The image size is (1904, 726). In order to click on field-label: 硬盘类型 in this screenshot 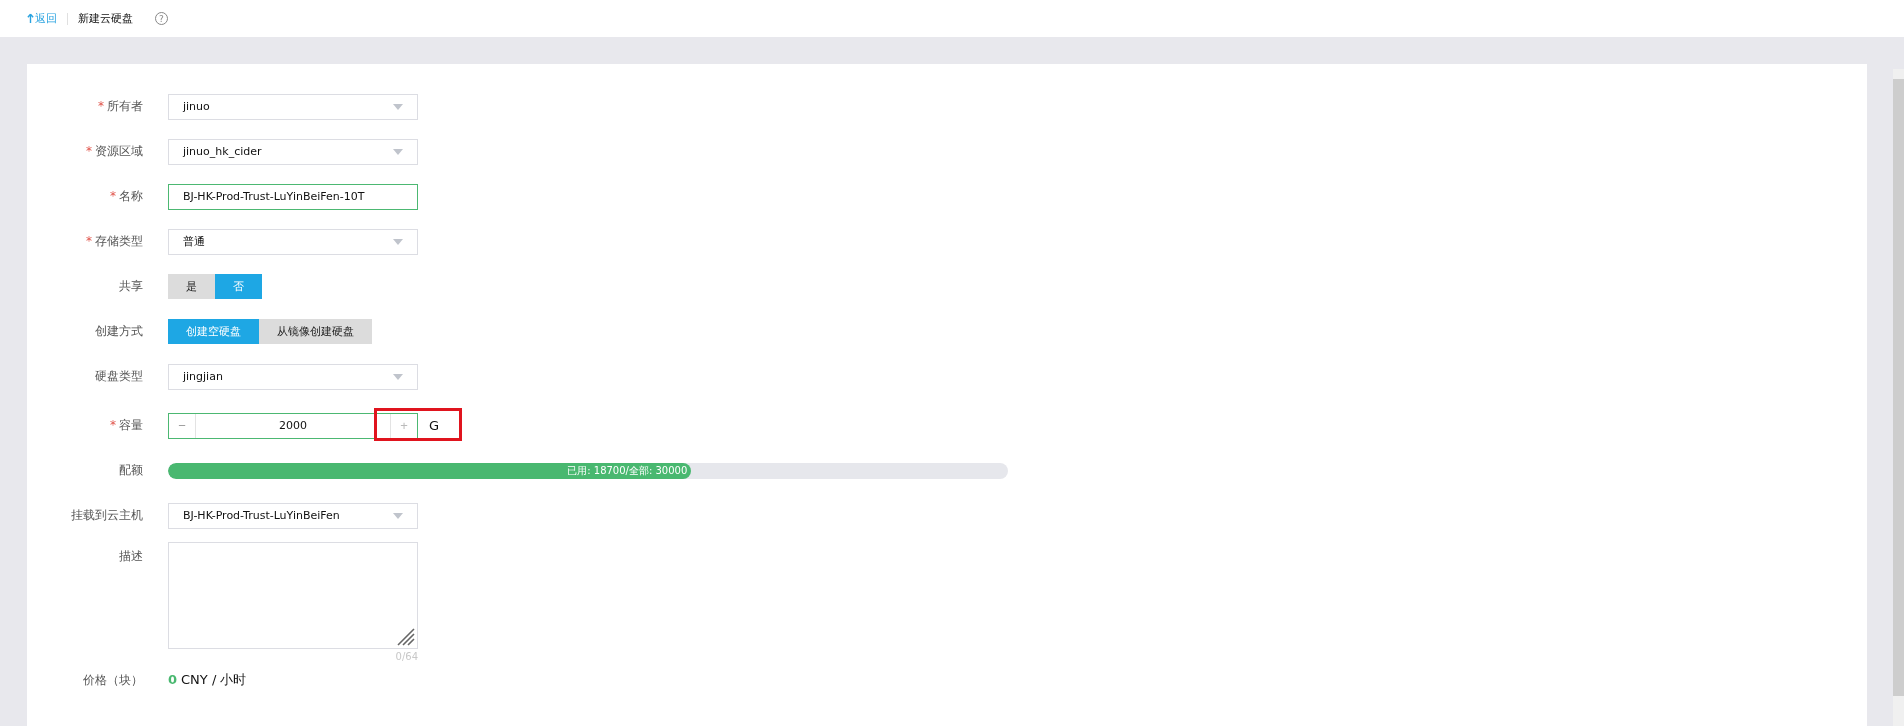, I will do `click(119, 376)`.